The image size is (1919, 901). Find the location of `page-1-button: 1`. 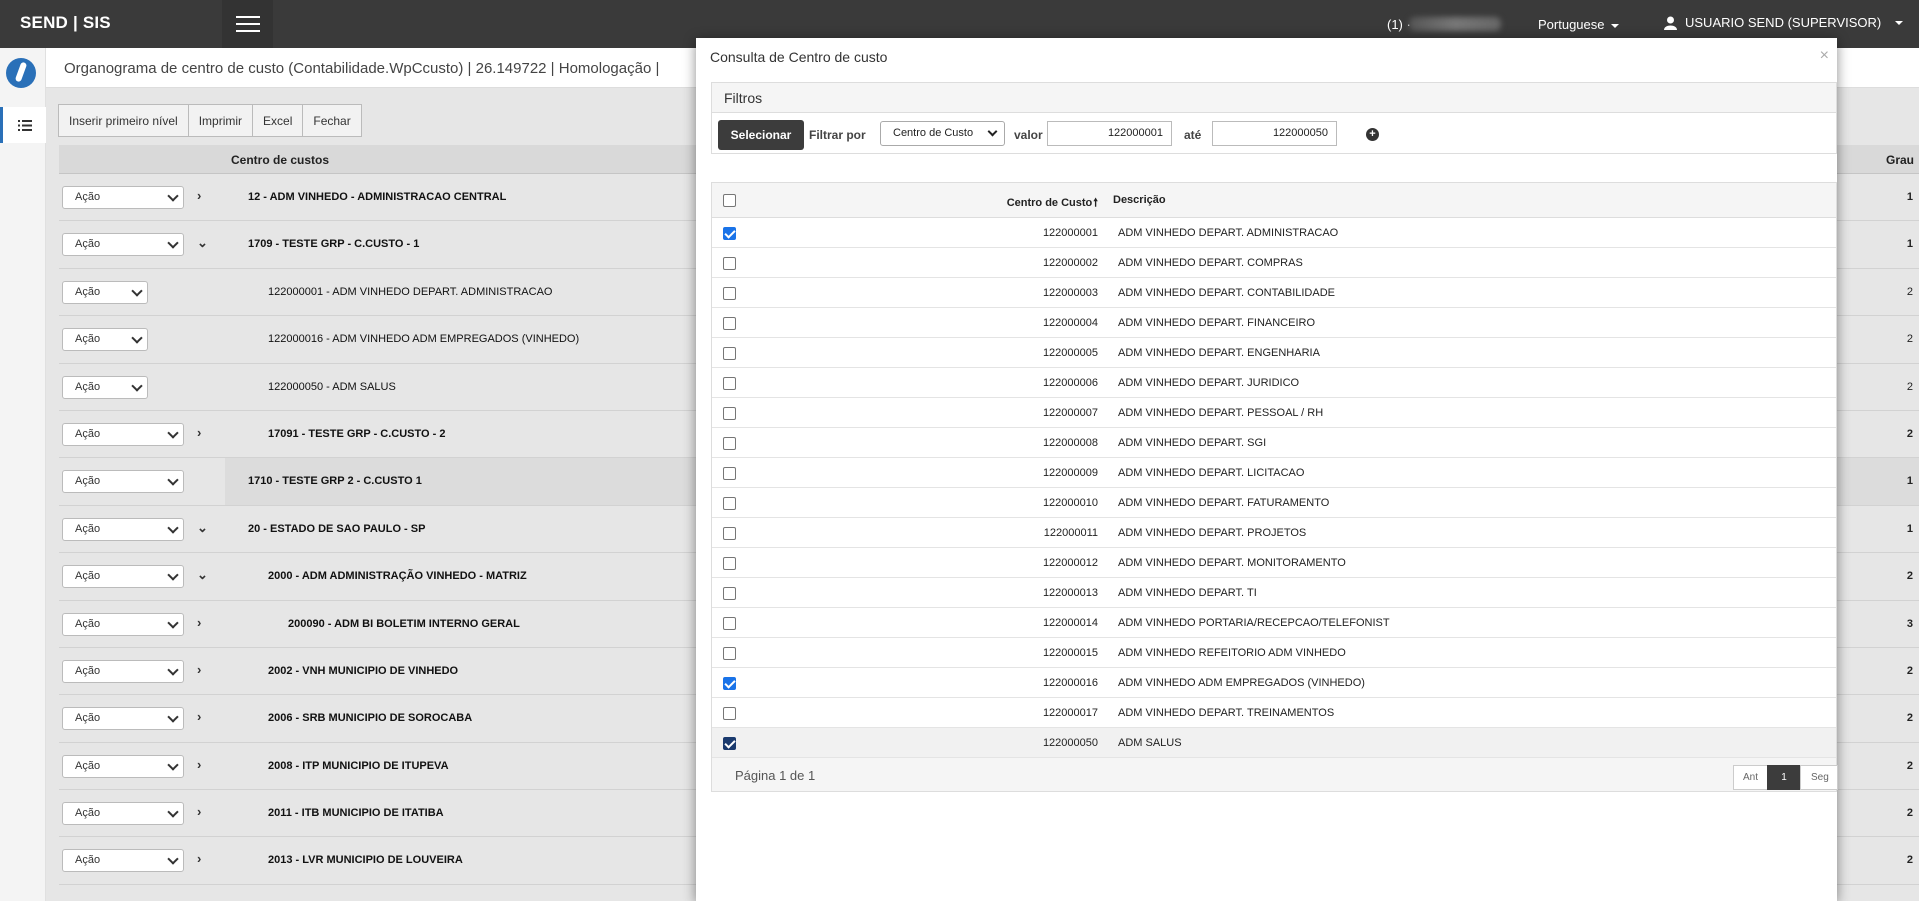

page-1-button: 1 is located at coordinates (1784, 777).